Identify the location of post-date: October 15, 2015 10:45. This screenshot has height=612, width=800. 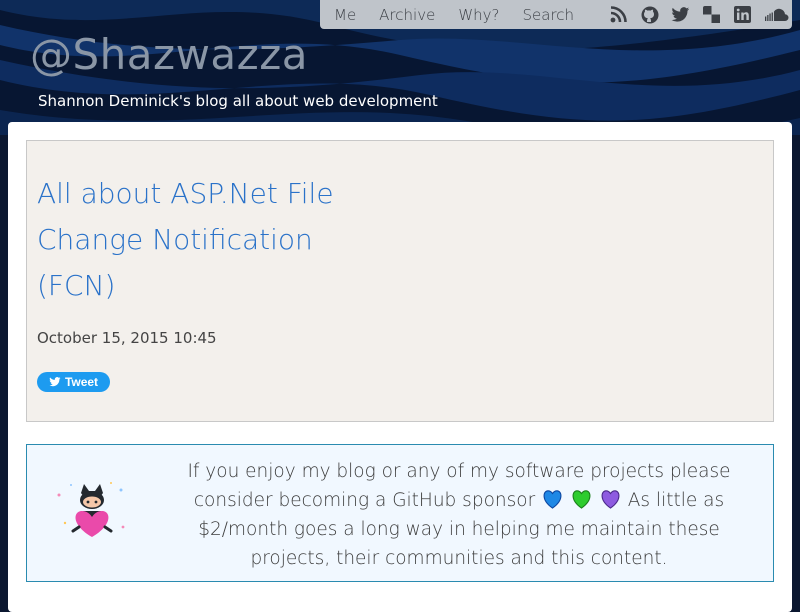
(127, 338).